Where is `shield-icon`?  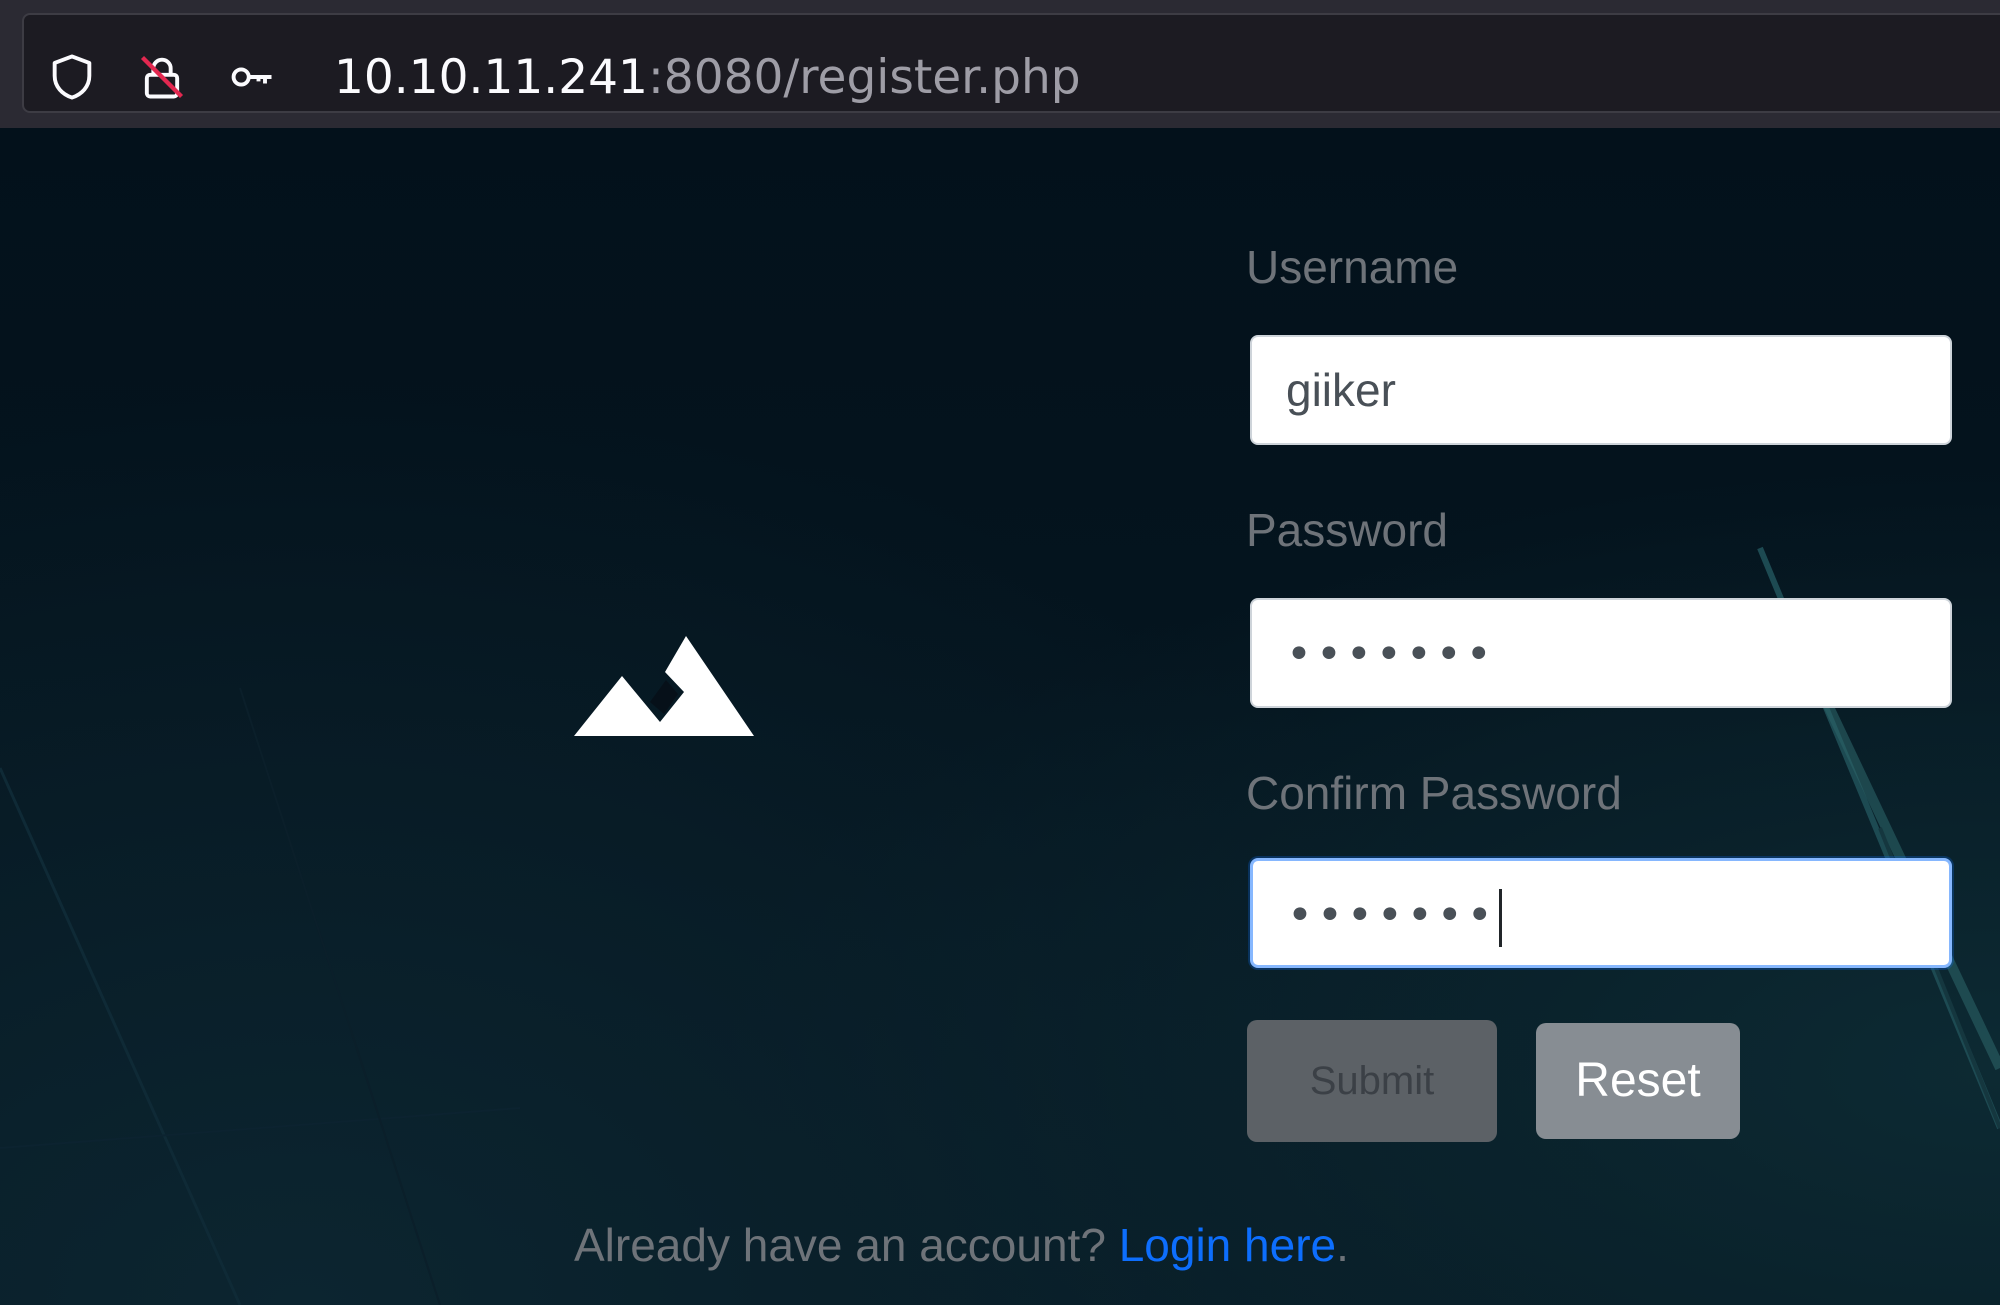 shield-icon is located at coordinates (72, 77).